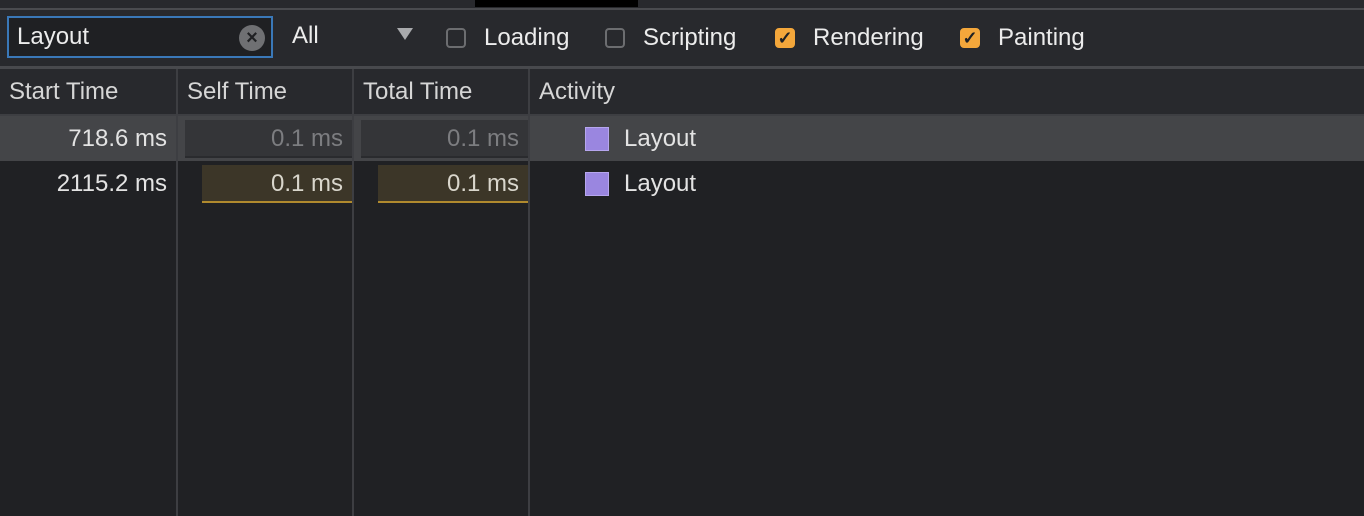  What do you see at coordinates (127, 37) in the screenshot?
I see `search-input` at bounding box center [127, 37].